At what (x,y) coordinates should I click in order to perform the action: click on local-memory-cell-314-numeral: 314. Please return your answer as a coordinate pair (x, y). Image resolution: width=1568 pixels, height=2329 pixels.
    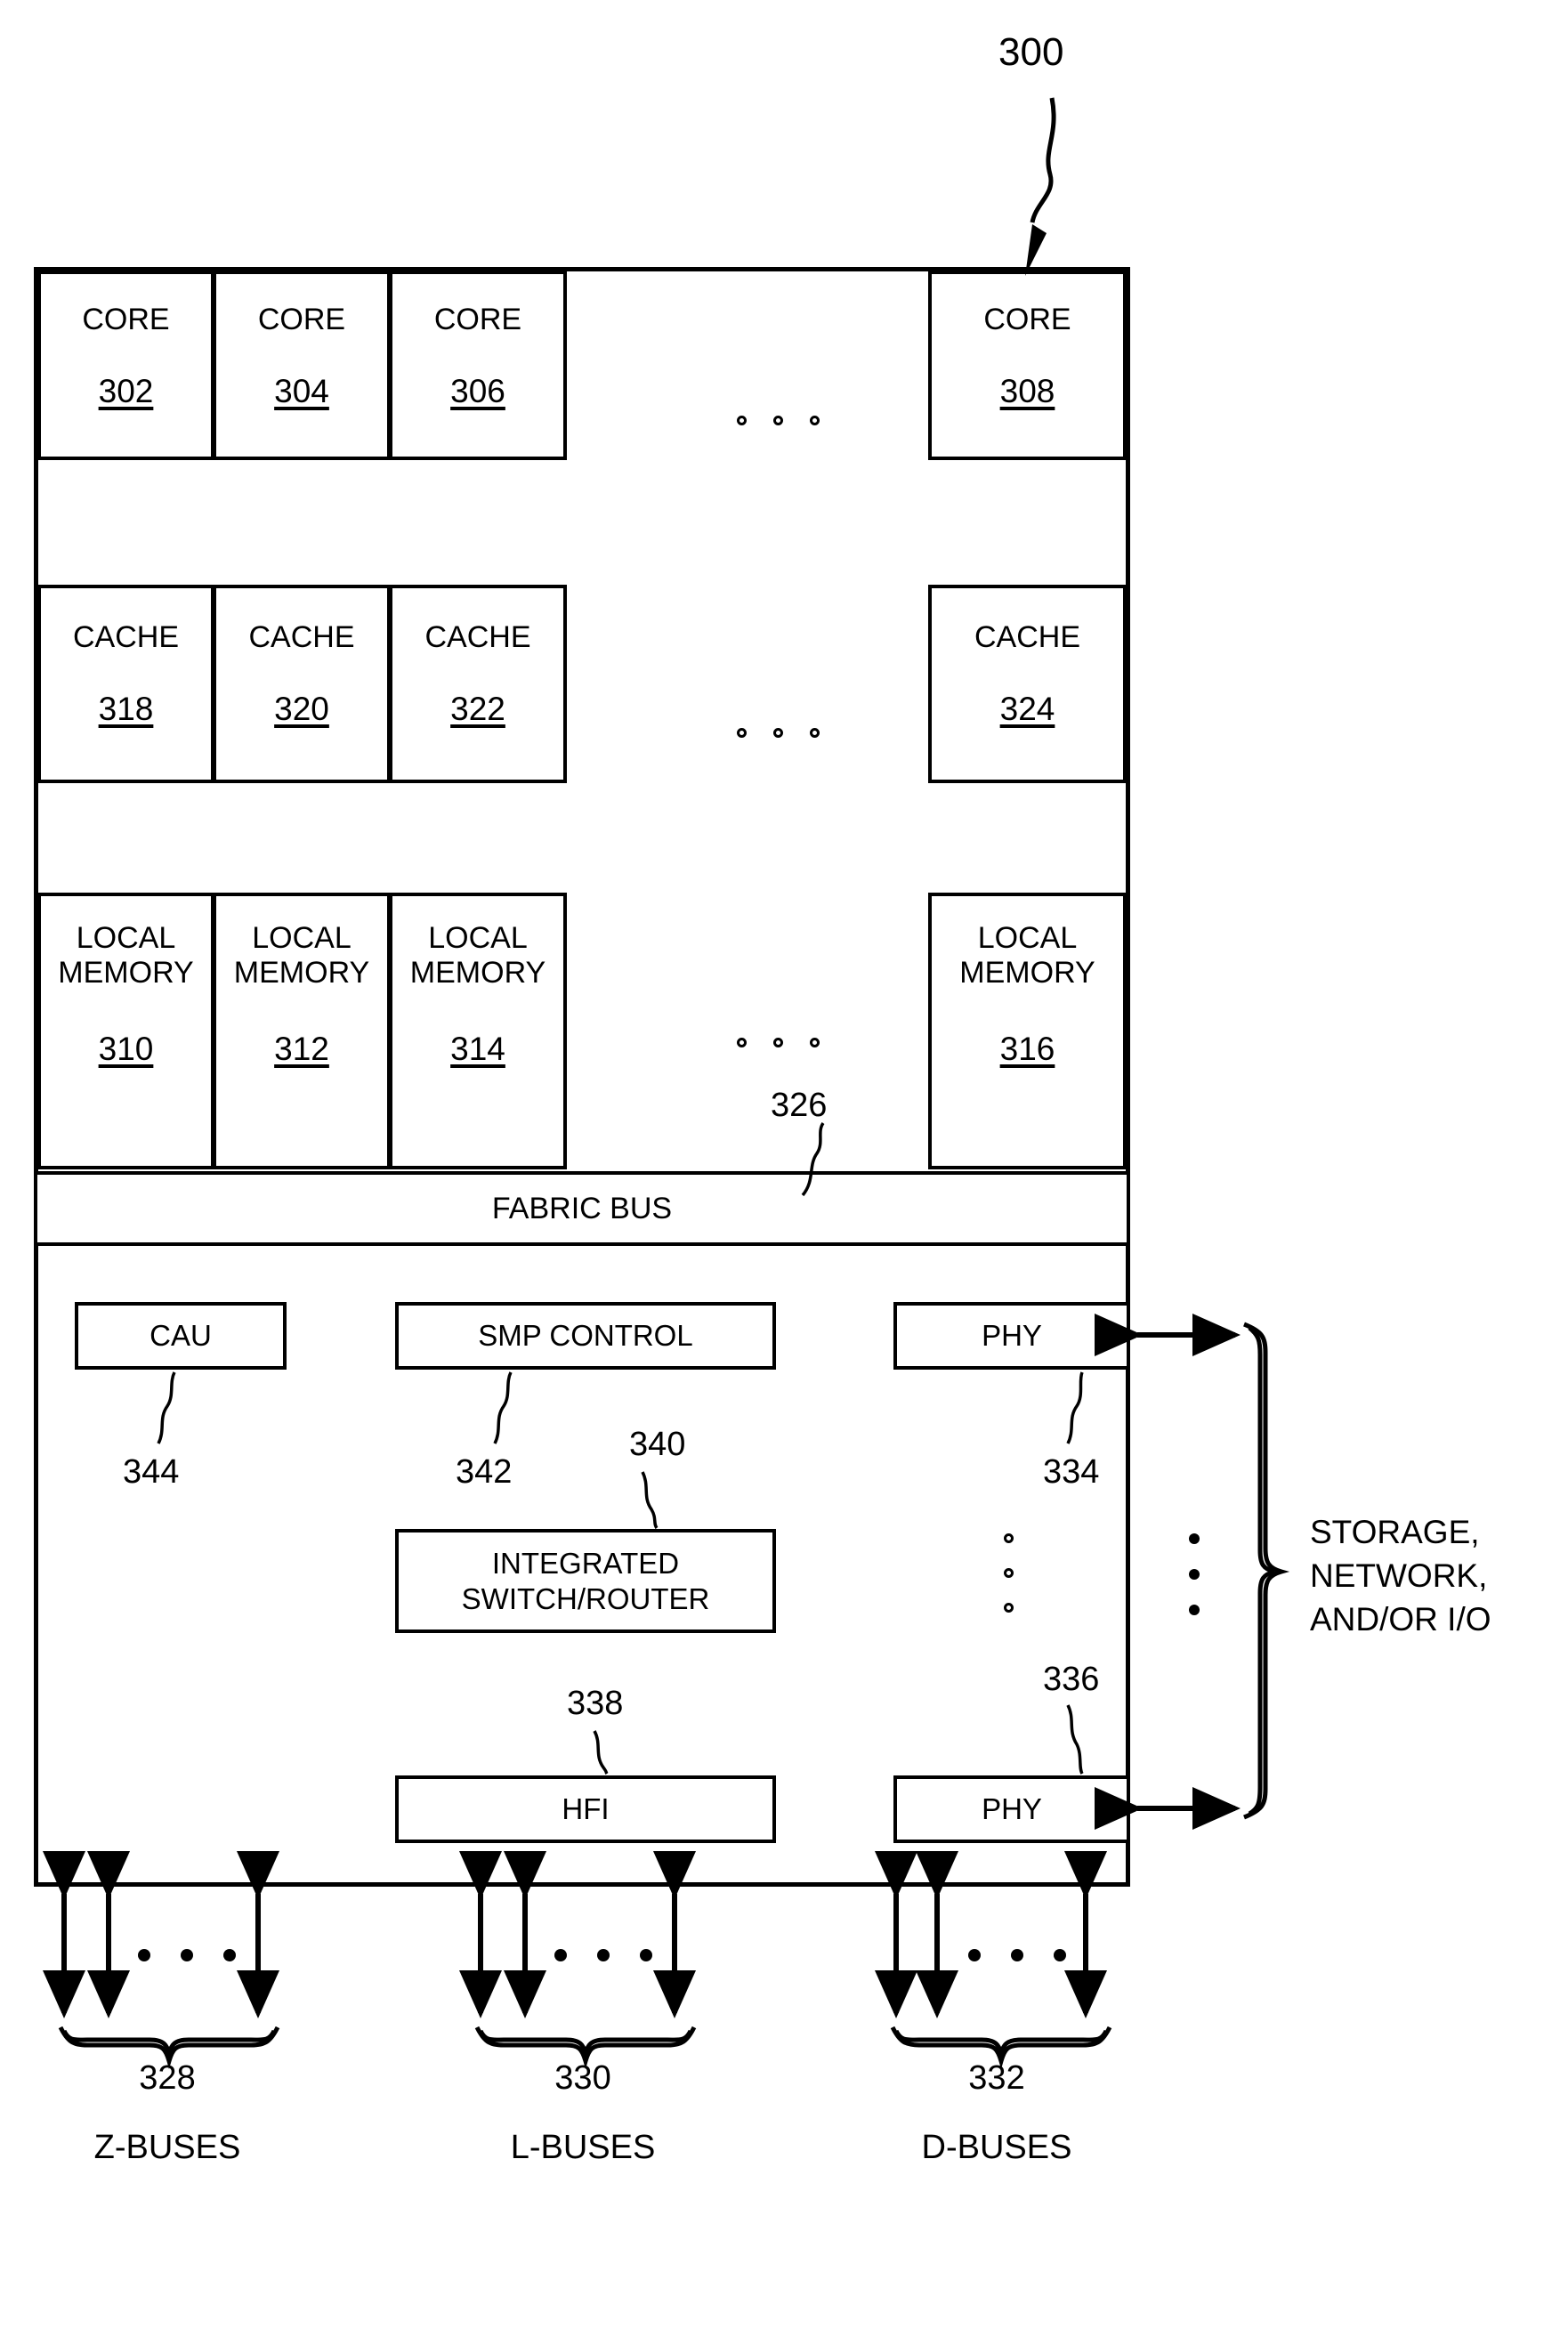
    Looking at the image, I should click on (478, 1049).